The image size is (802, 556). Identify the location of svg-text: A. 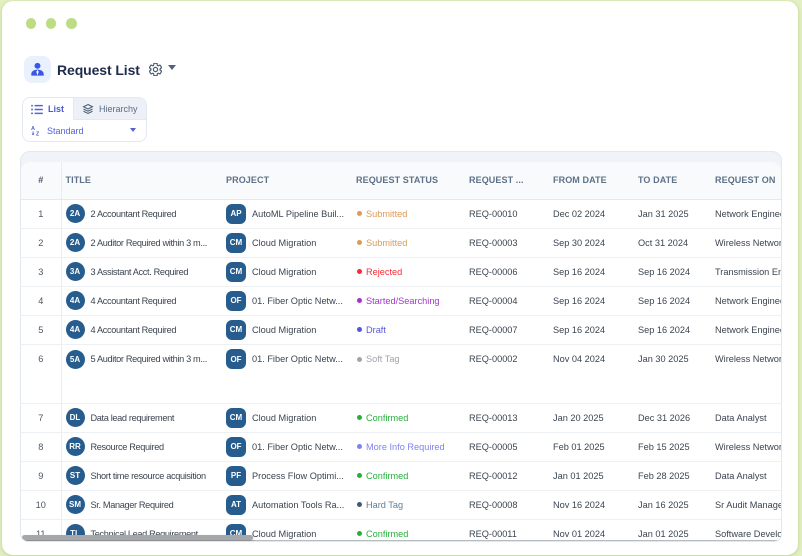
(33, 129).